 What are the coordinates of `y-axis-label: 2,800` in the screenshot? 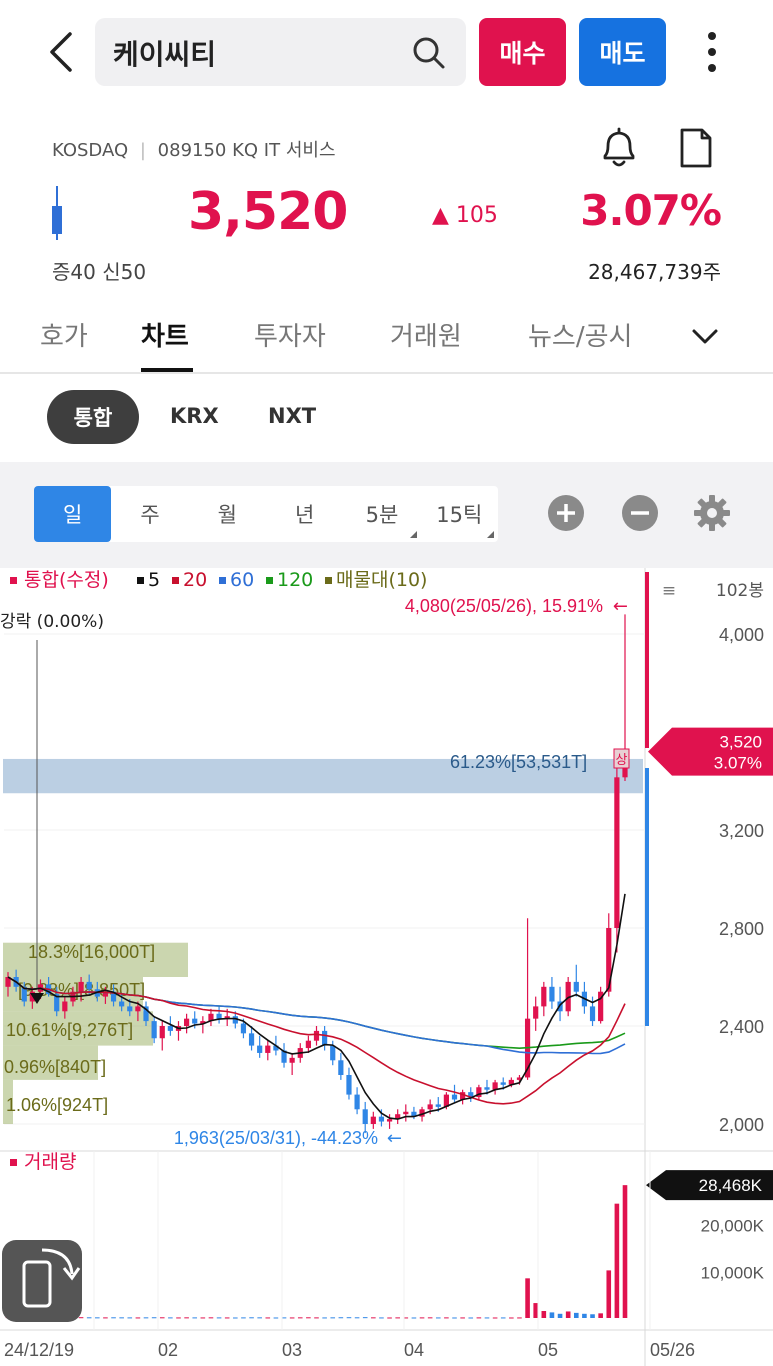 It's located at (741, 929).